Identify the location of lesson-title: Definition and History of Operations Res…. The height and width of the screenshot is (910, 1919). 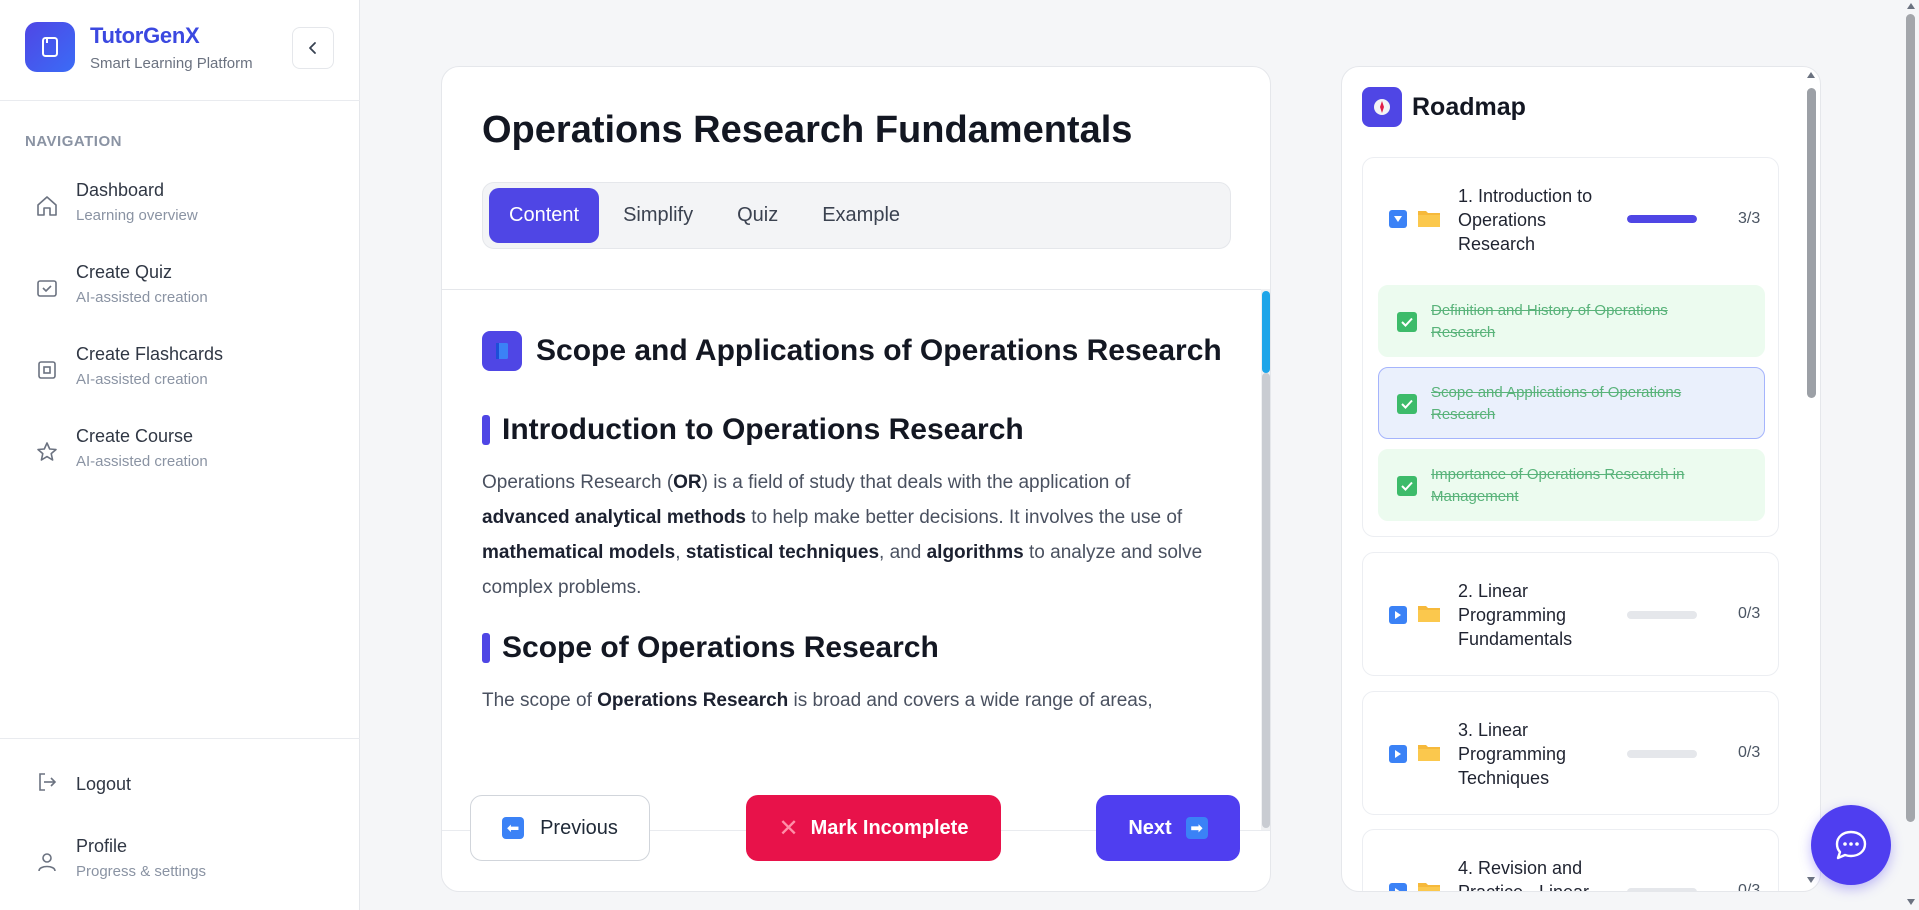
(1549, 321).